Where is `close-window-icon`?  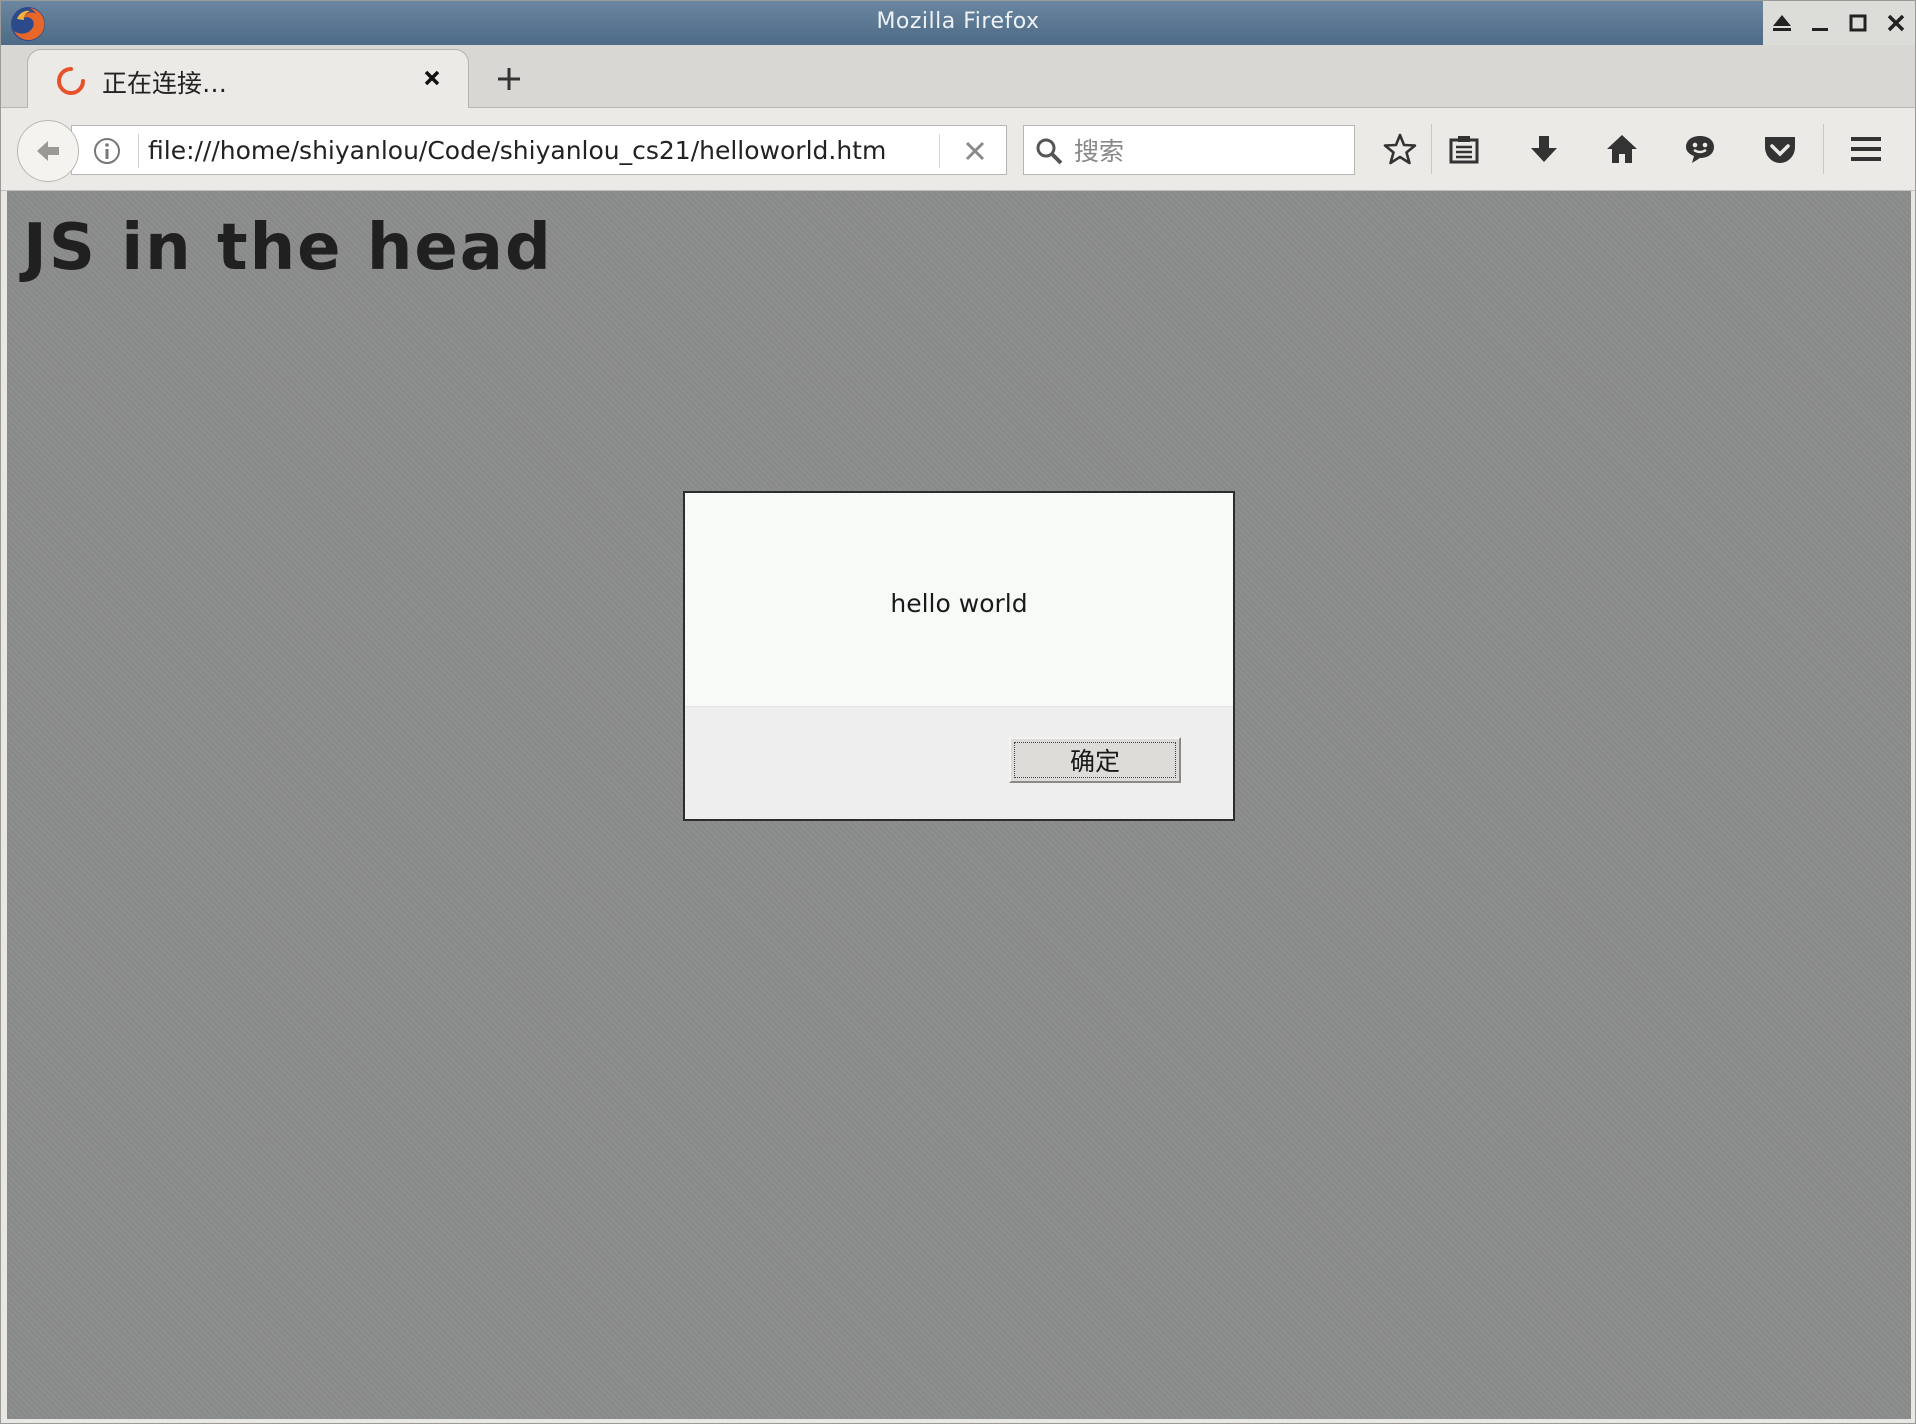 close-window-icon is located at coordinates (1896, 23).